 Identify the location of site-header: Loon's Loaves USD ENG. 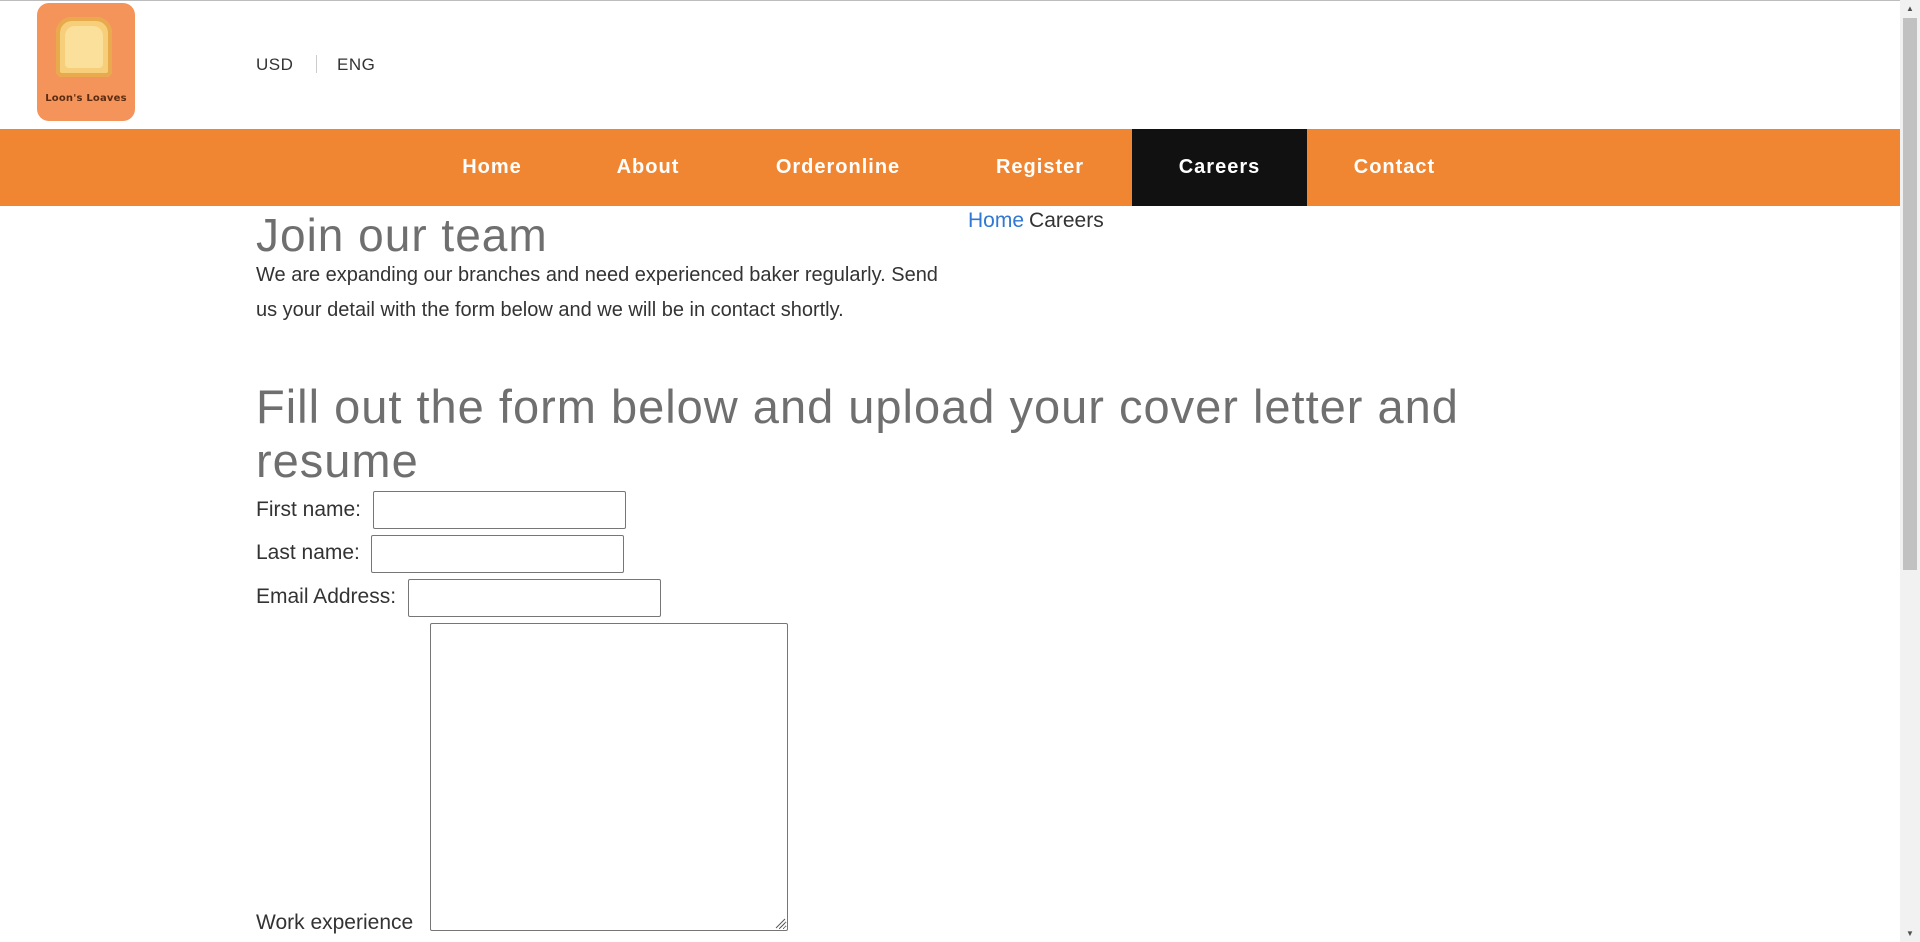
(950, 65).